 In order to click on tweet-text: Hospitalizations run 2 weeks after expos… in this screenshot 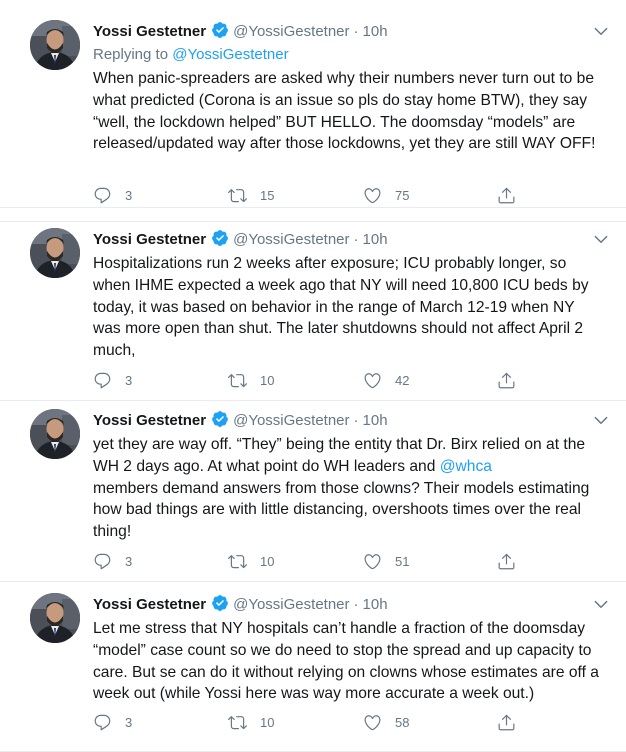, I will do `click(341, 307)`.